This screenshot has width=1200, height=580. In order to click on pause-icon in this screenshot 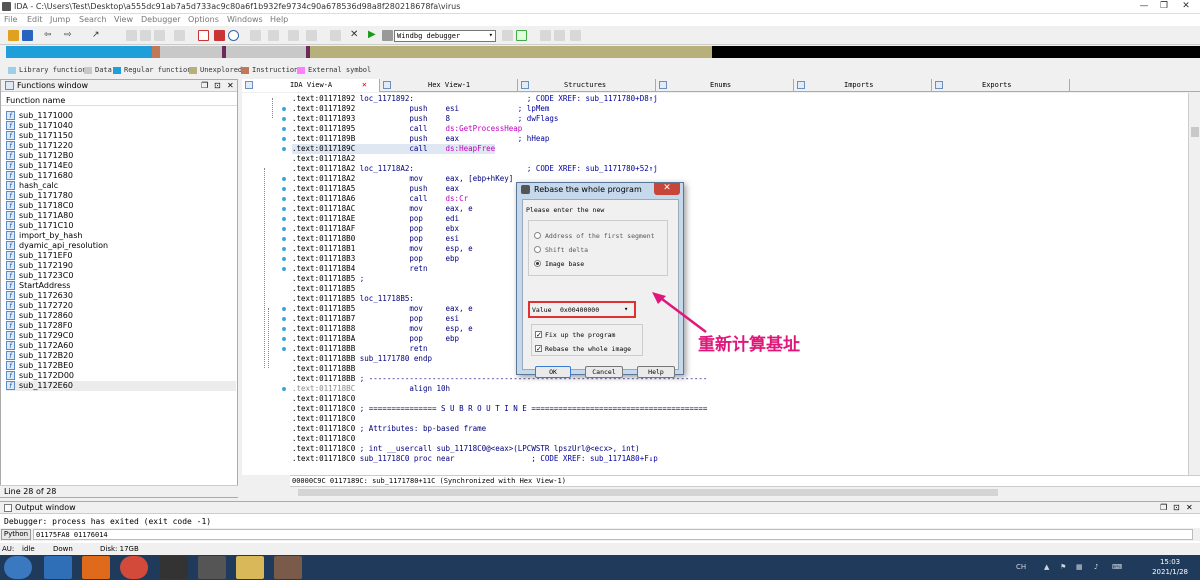, I will do `click(387, 35)`.